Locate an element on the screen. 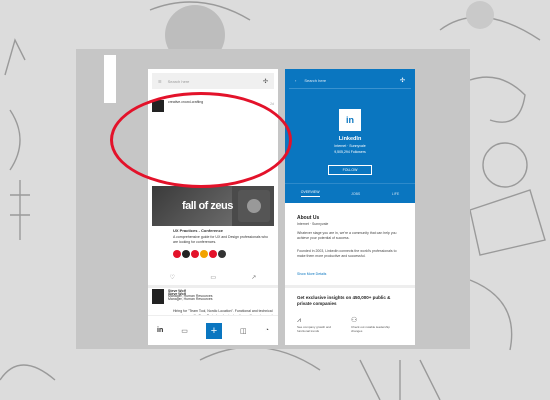 This screenshot has height=400, width=550. home-icon: in is located at coordinates (160, 330).